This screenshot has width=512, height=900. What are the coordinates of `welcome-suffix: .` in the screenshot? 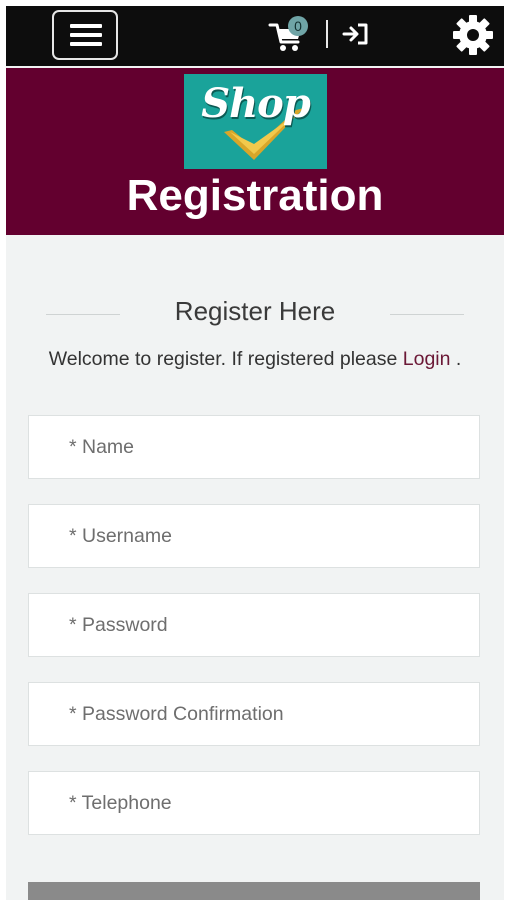 It's located at (456, 359).